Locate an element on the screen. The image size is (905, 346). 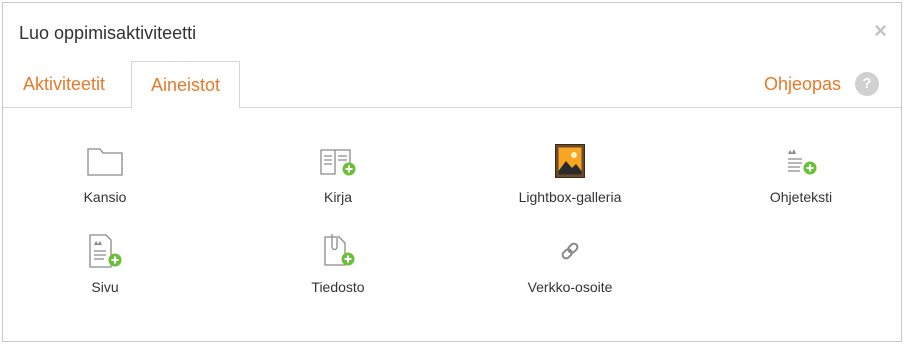
image-gallery-icon is located at coordinates (570, 161).